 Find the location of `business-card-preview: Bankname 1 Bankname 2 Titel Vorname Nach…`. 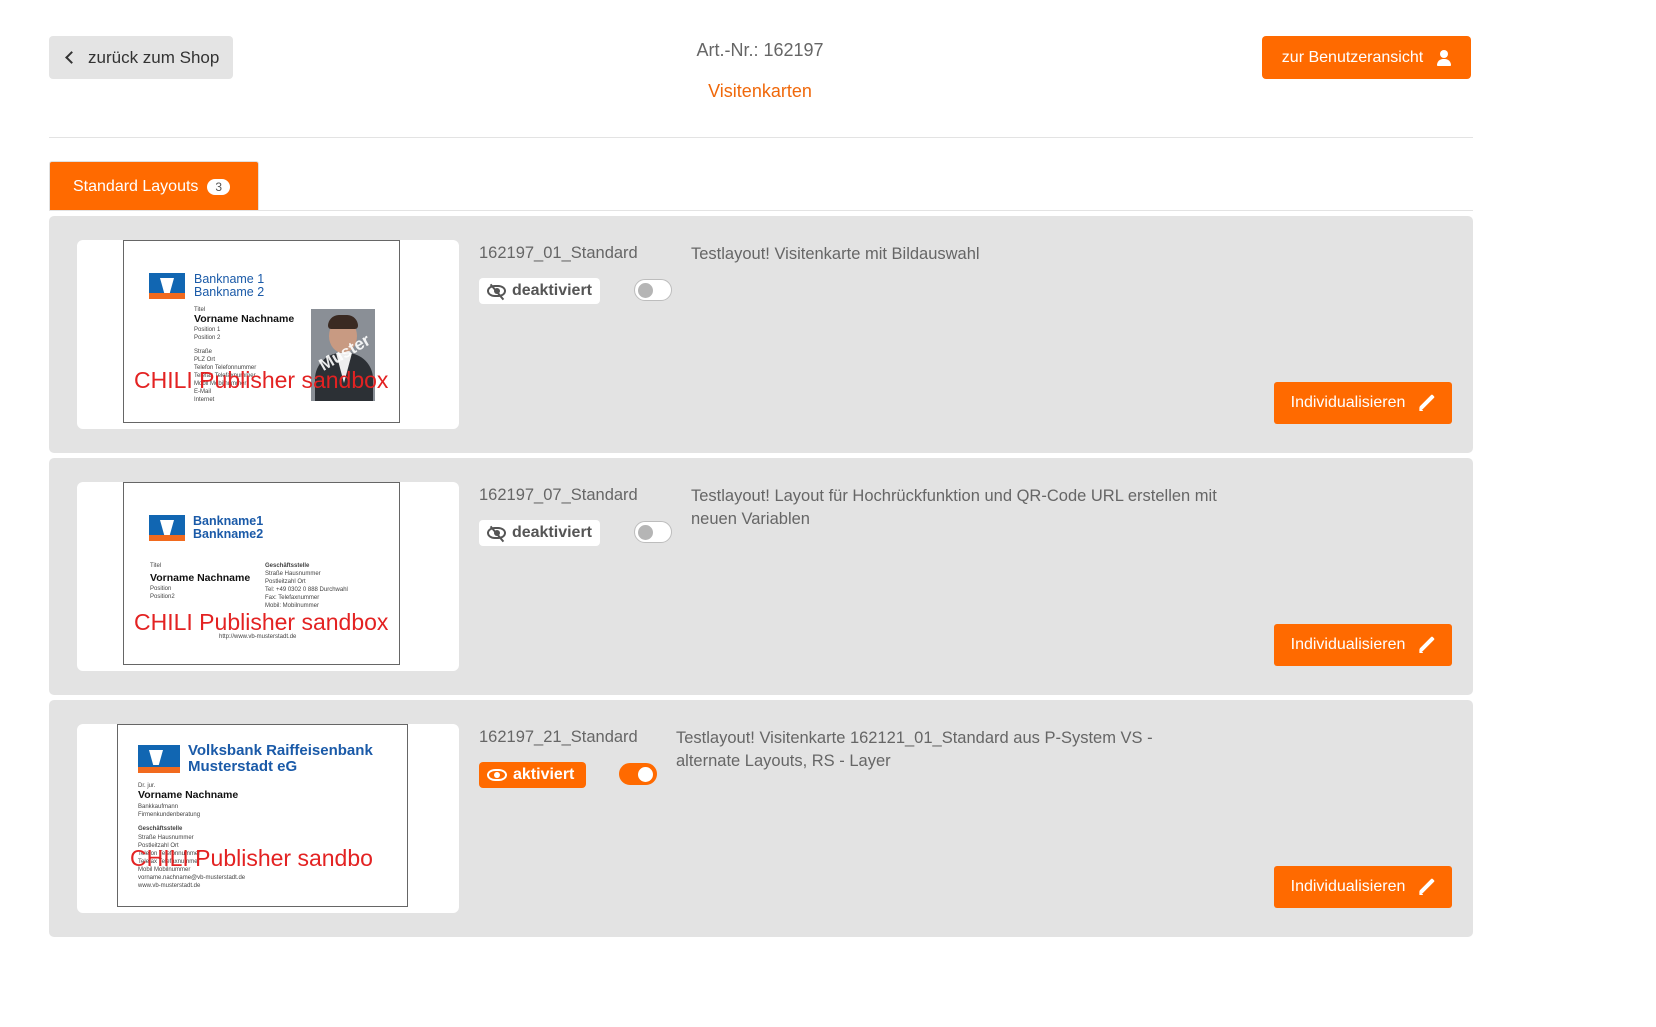

business-card-preview: Bankname 1 Bankname 2 Titel Vorname Nach… is located at coordinates (261, 331).